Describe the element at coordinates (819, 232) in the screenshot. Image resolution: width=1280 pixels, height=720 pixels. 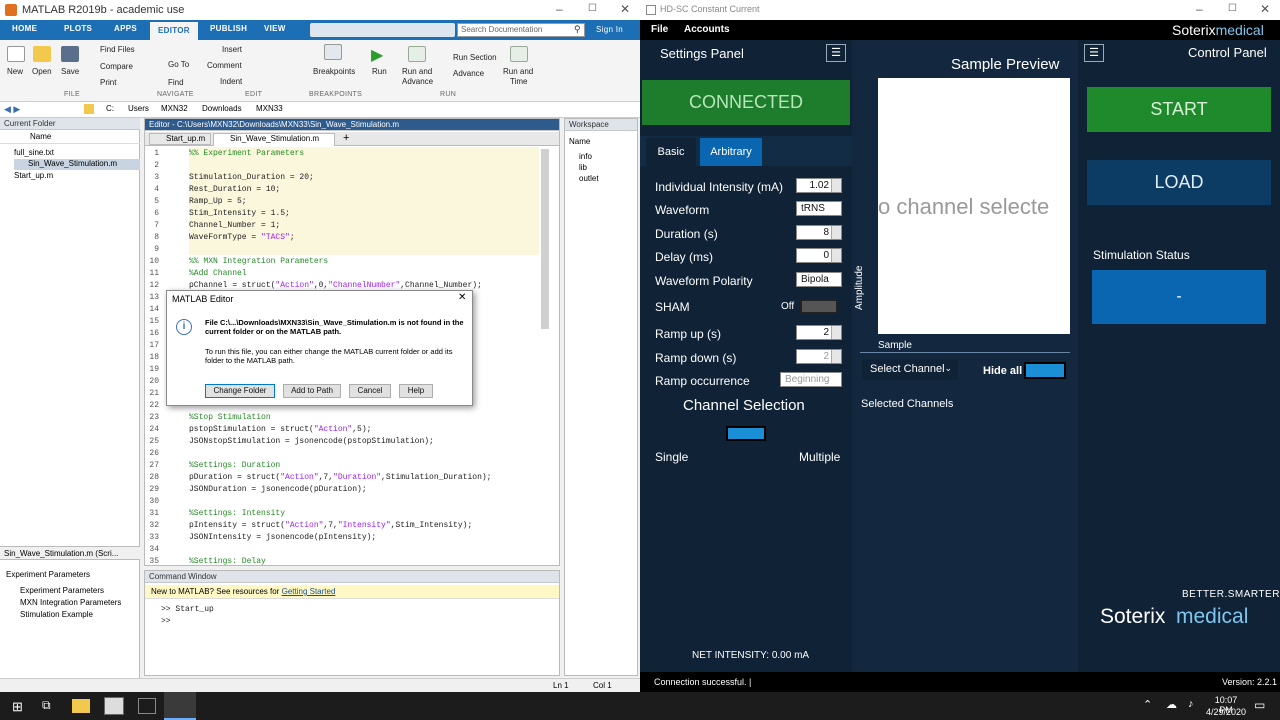
I see `duration-spinner: 8` at that location.